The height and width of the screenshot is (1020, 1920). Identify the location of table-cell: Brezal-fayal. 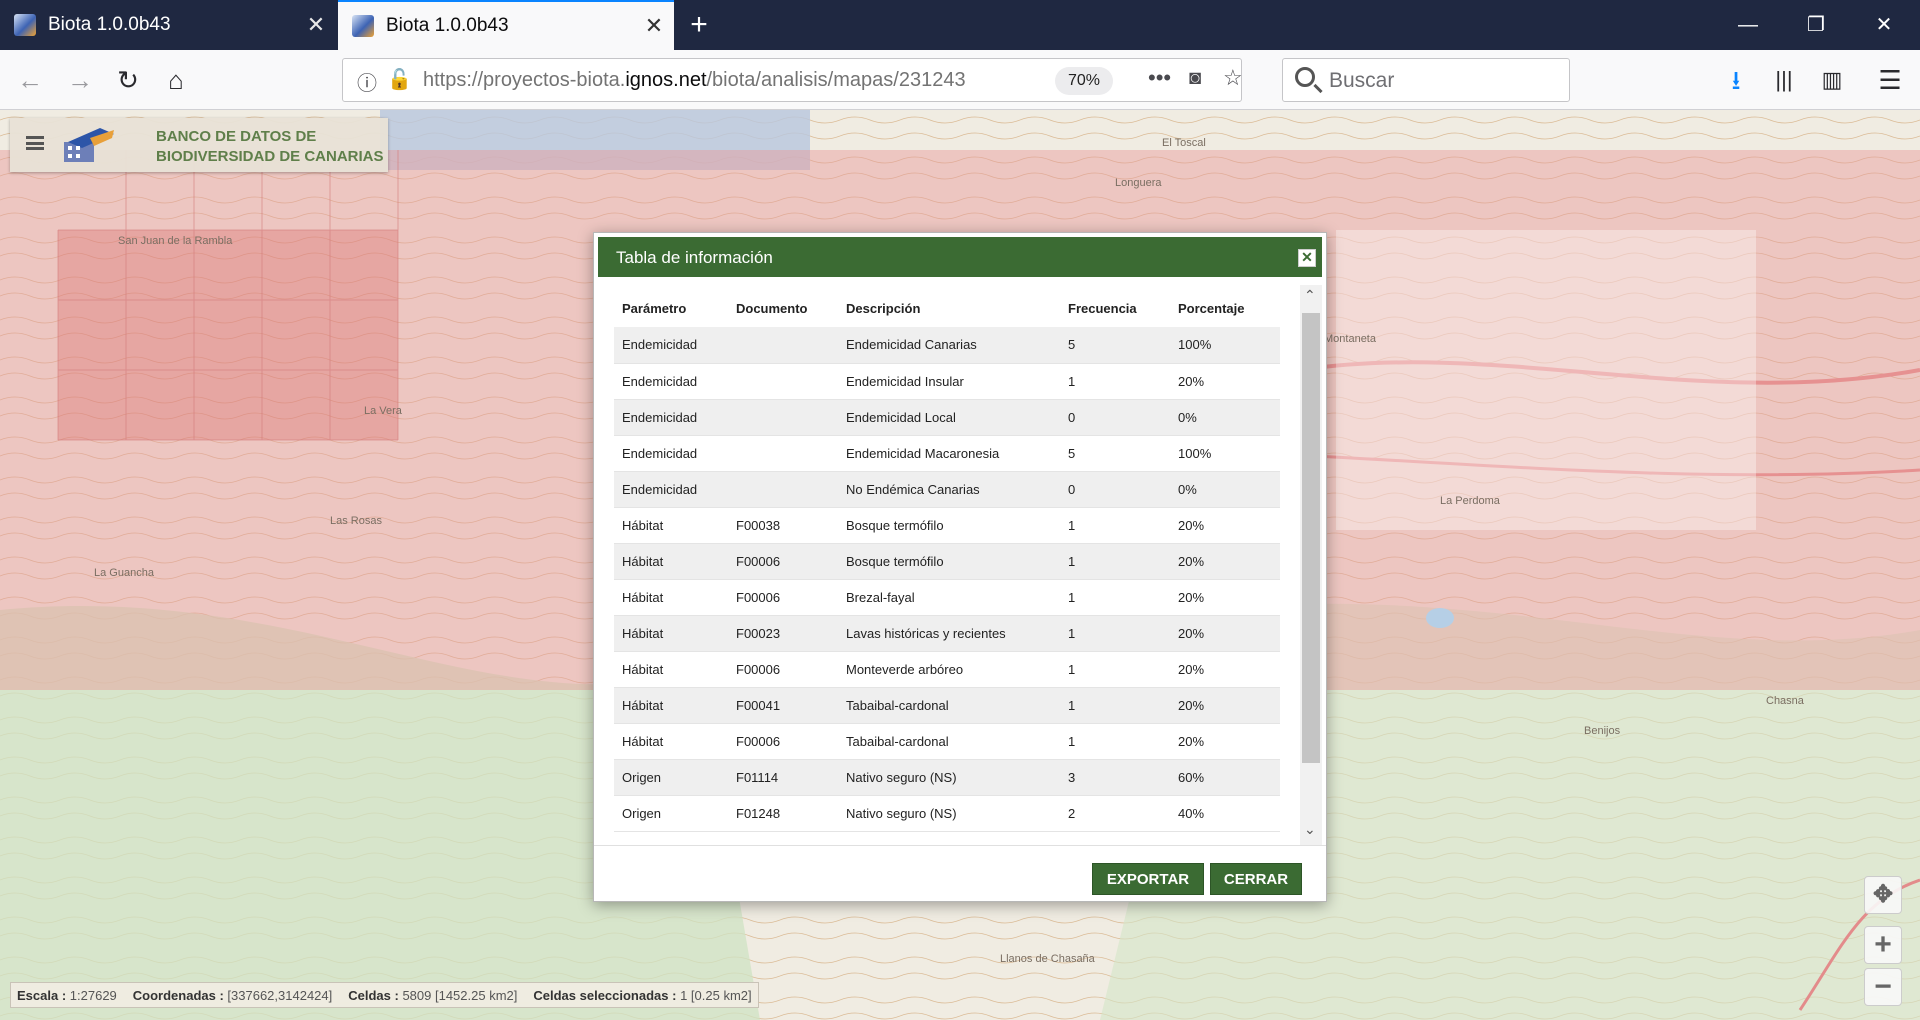
(949, 597).